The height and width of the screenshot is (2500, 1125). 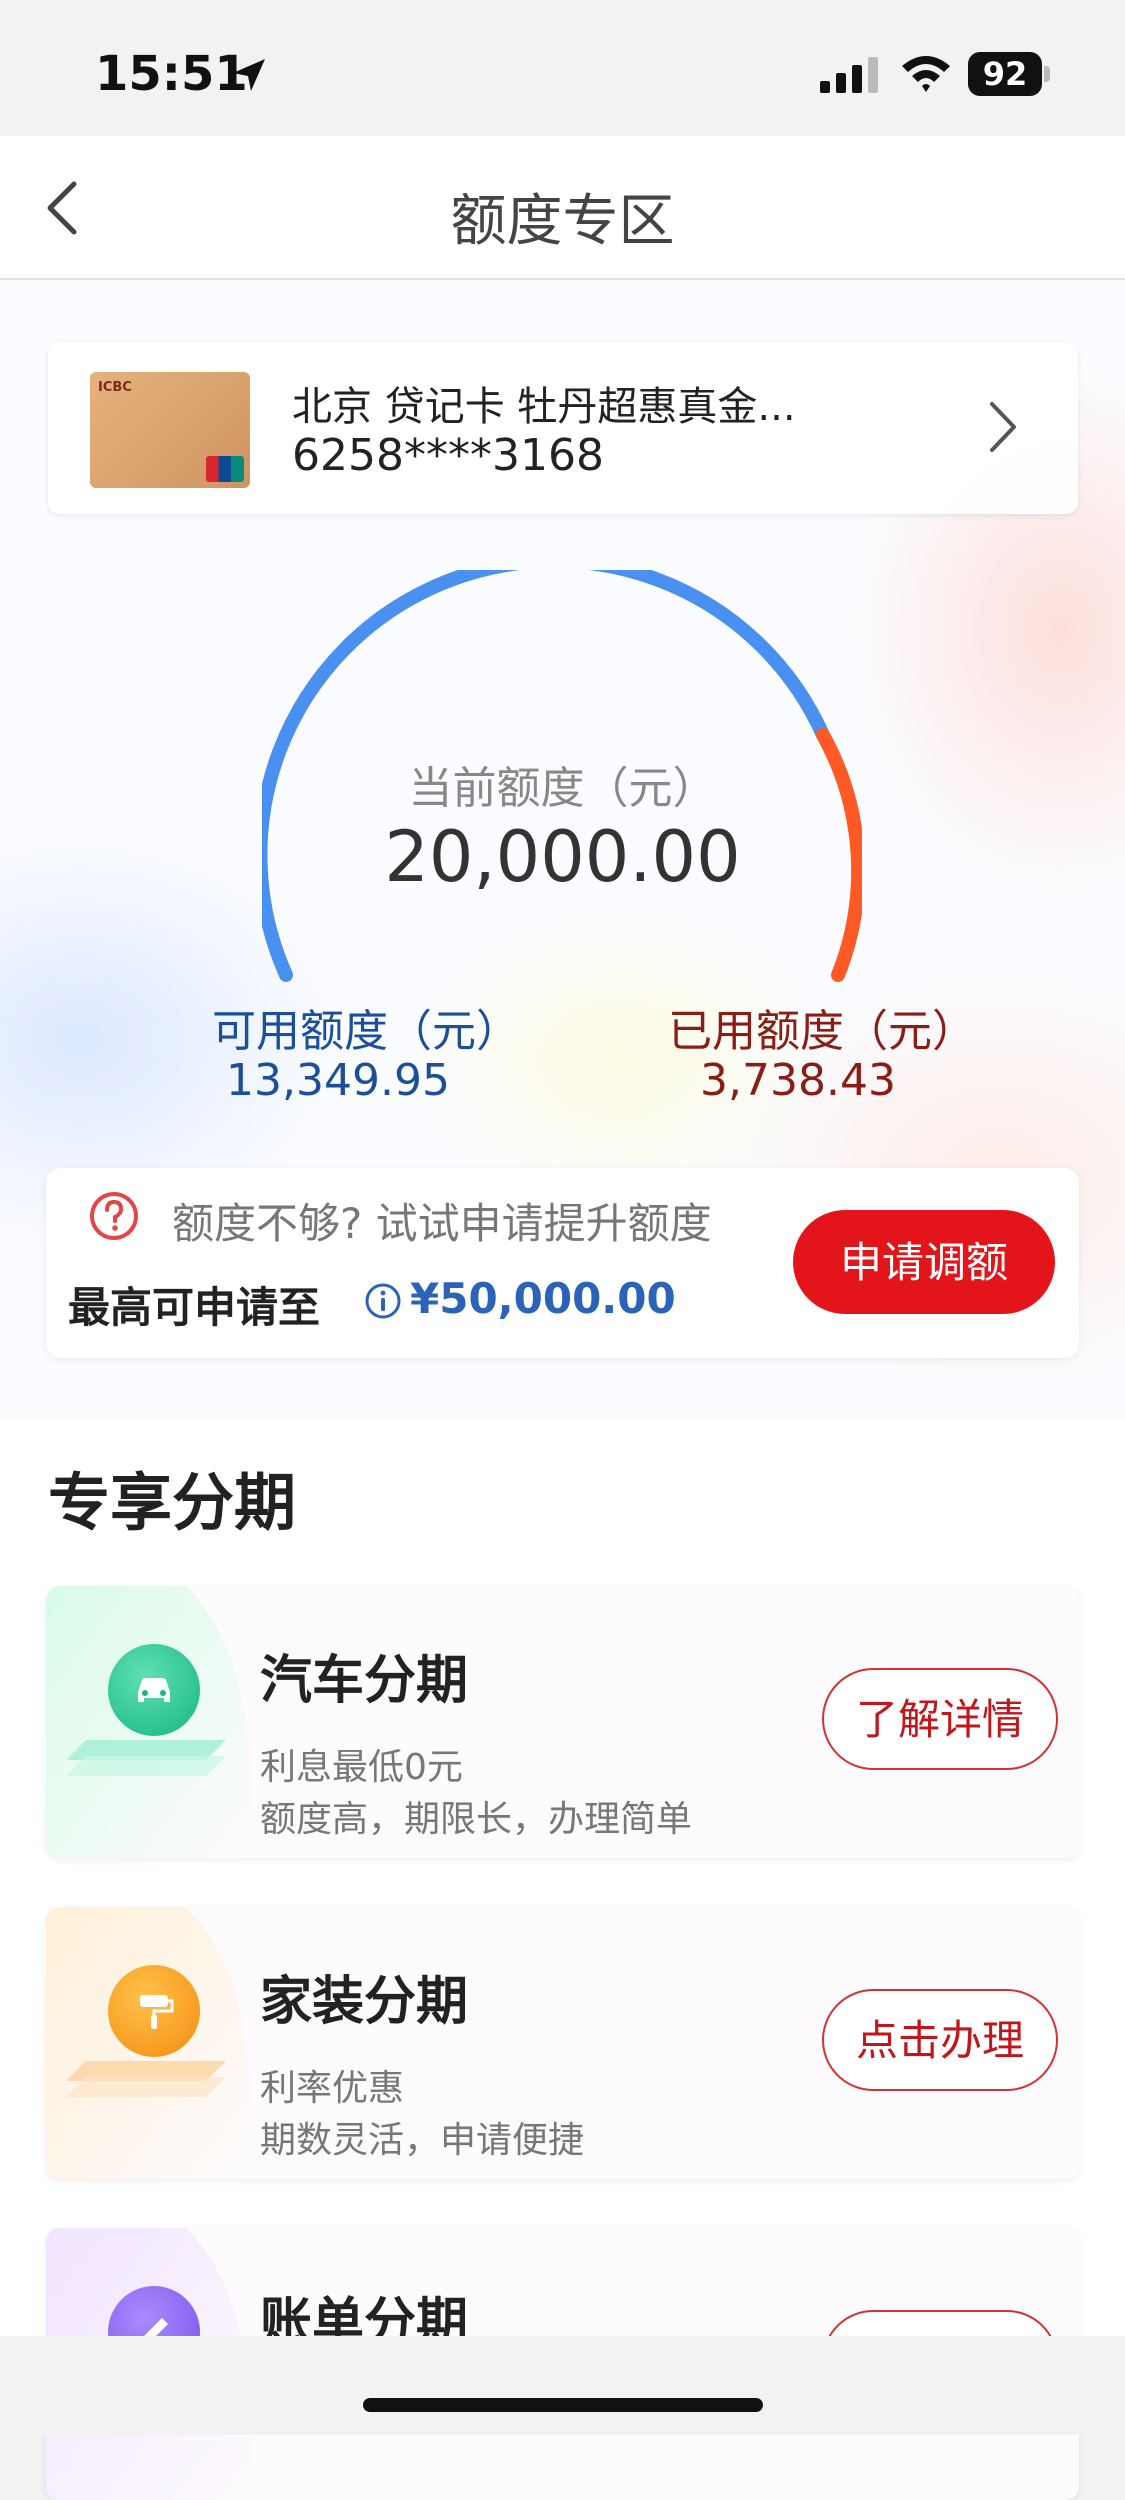 I want to click on apply-now-button: 点击办理, so click(x=940, y=2040).